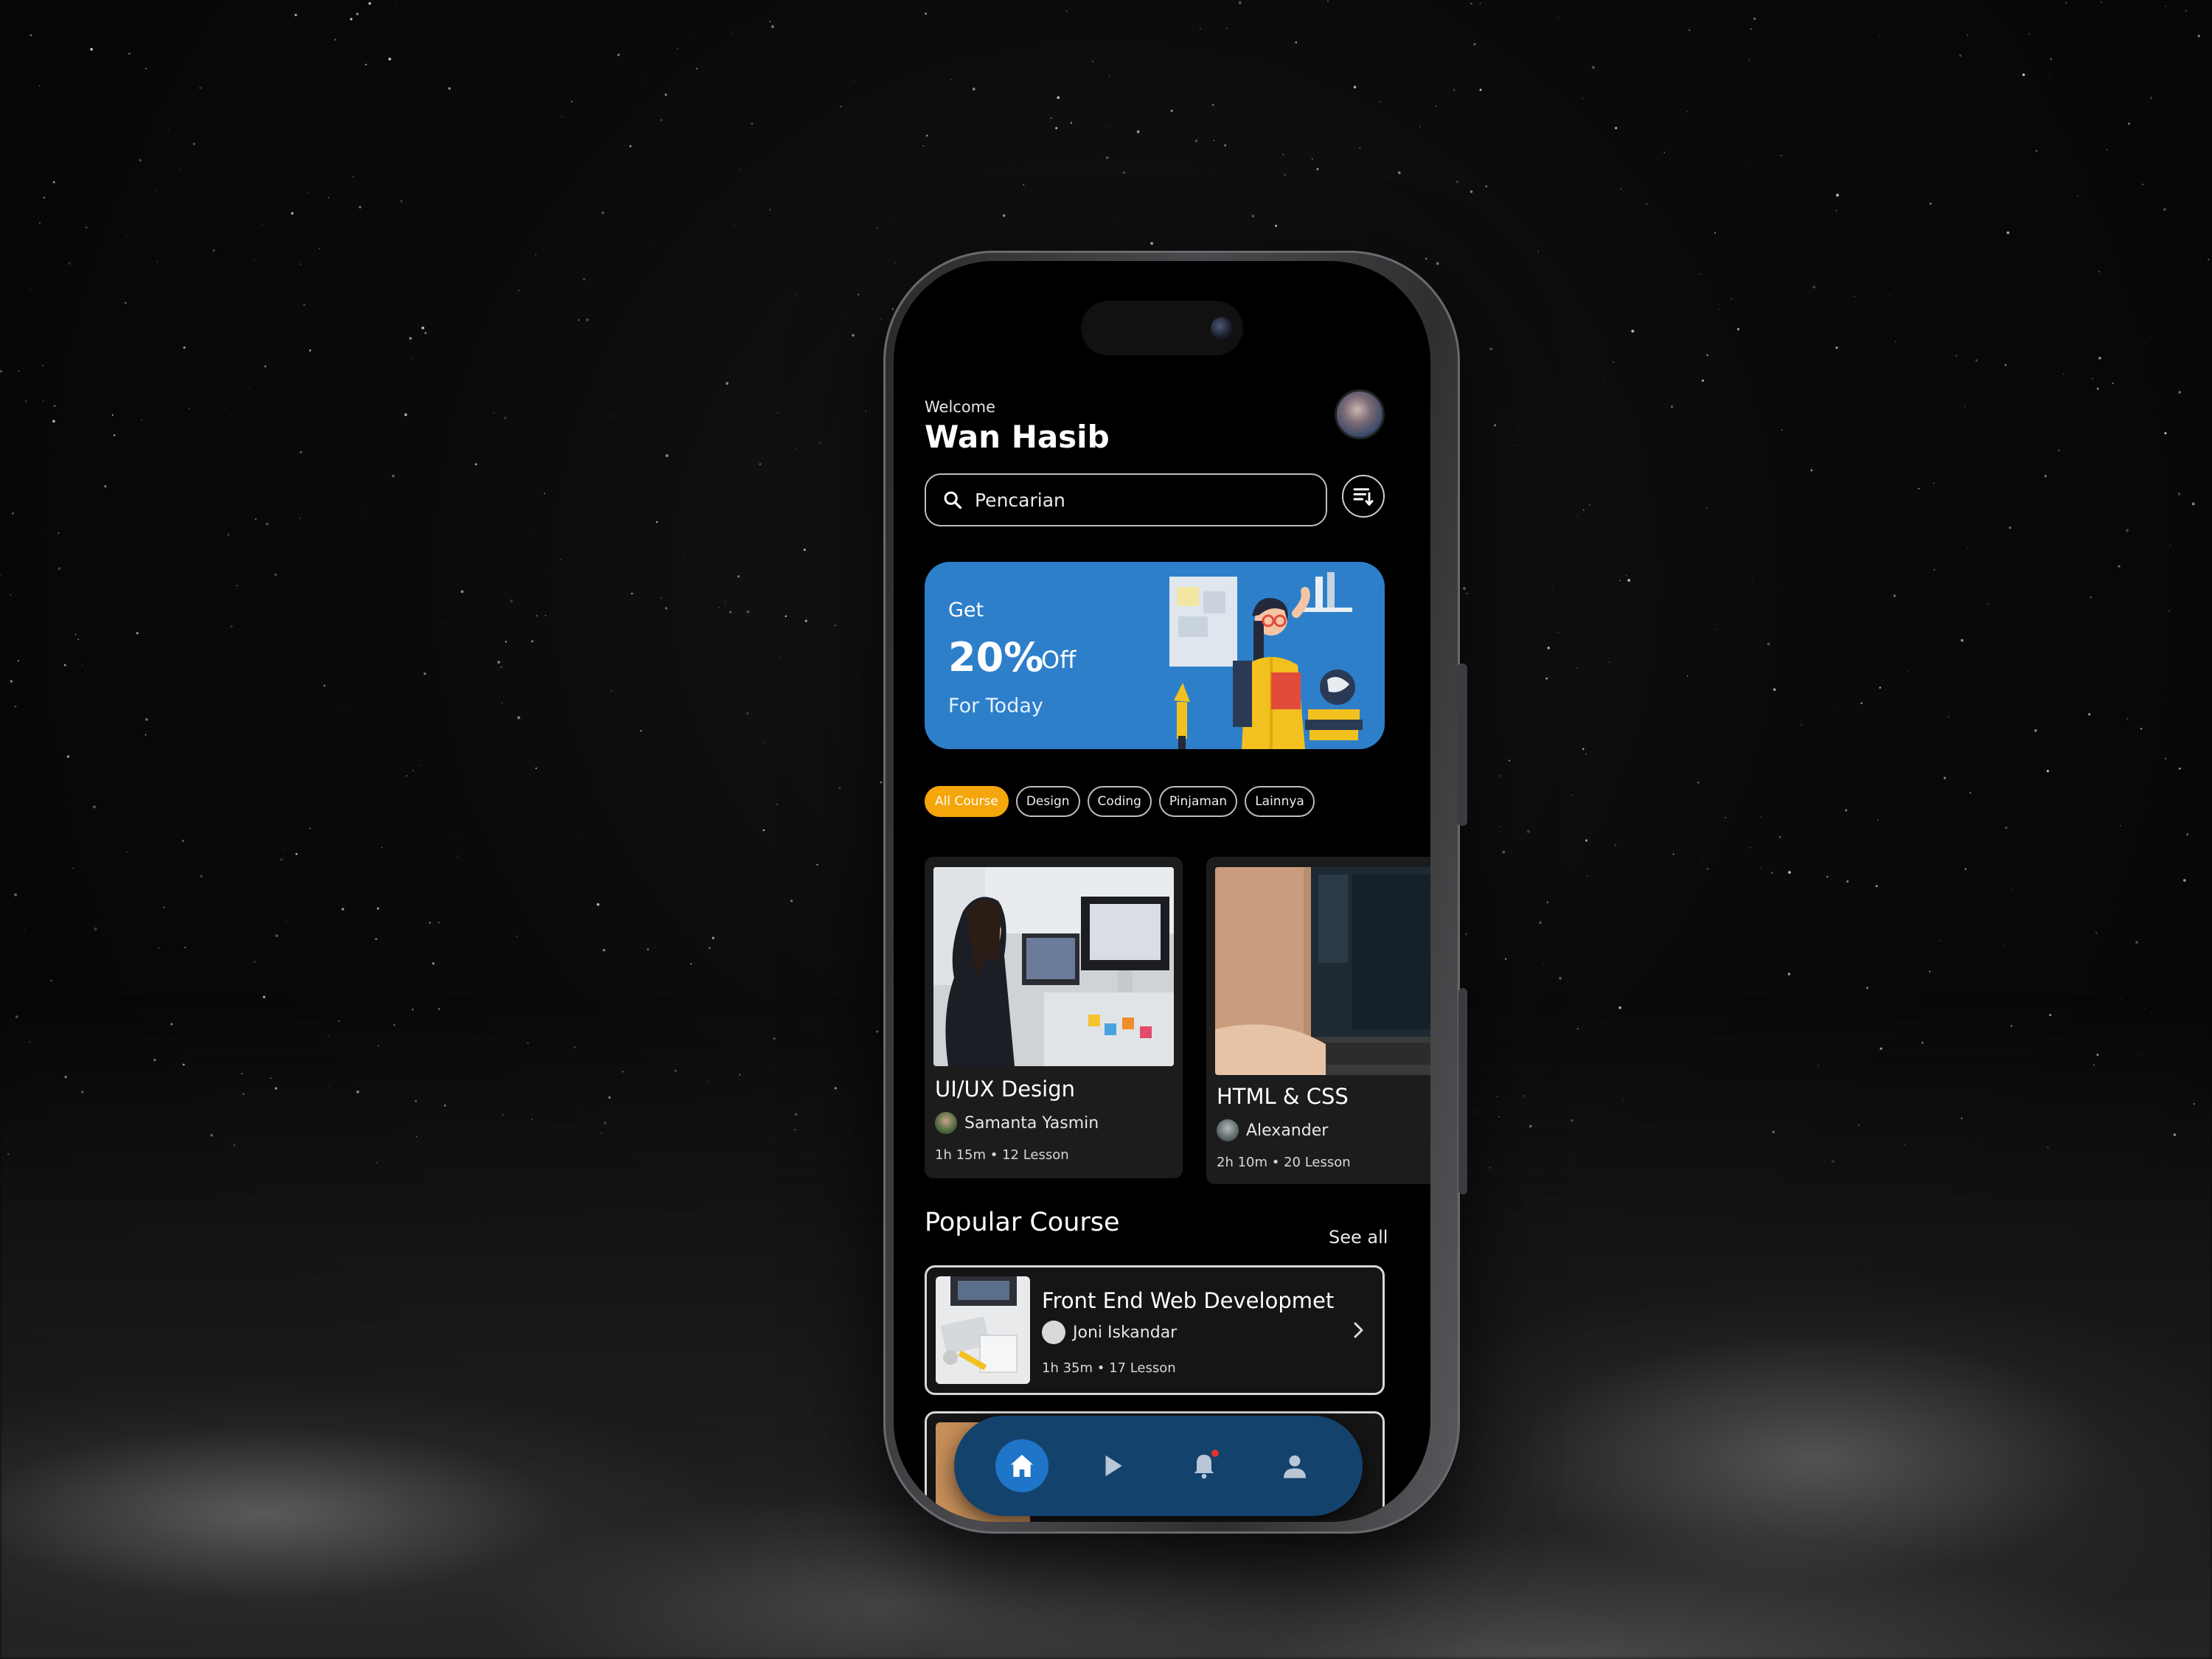 This screenshot has height=1659, width=2212. Describe the element at coordinates (1119, 801) in the screenshot. I see `chip-coding: Coding` at that location.